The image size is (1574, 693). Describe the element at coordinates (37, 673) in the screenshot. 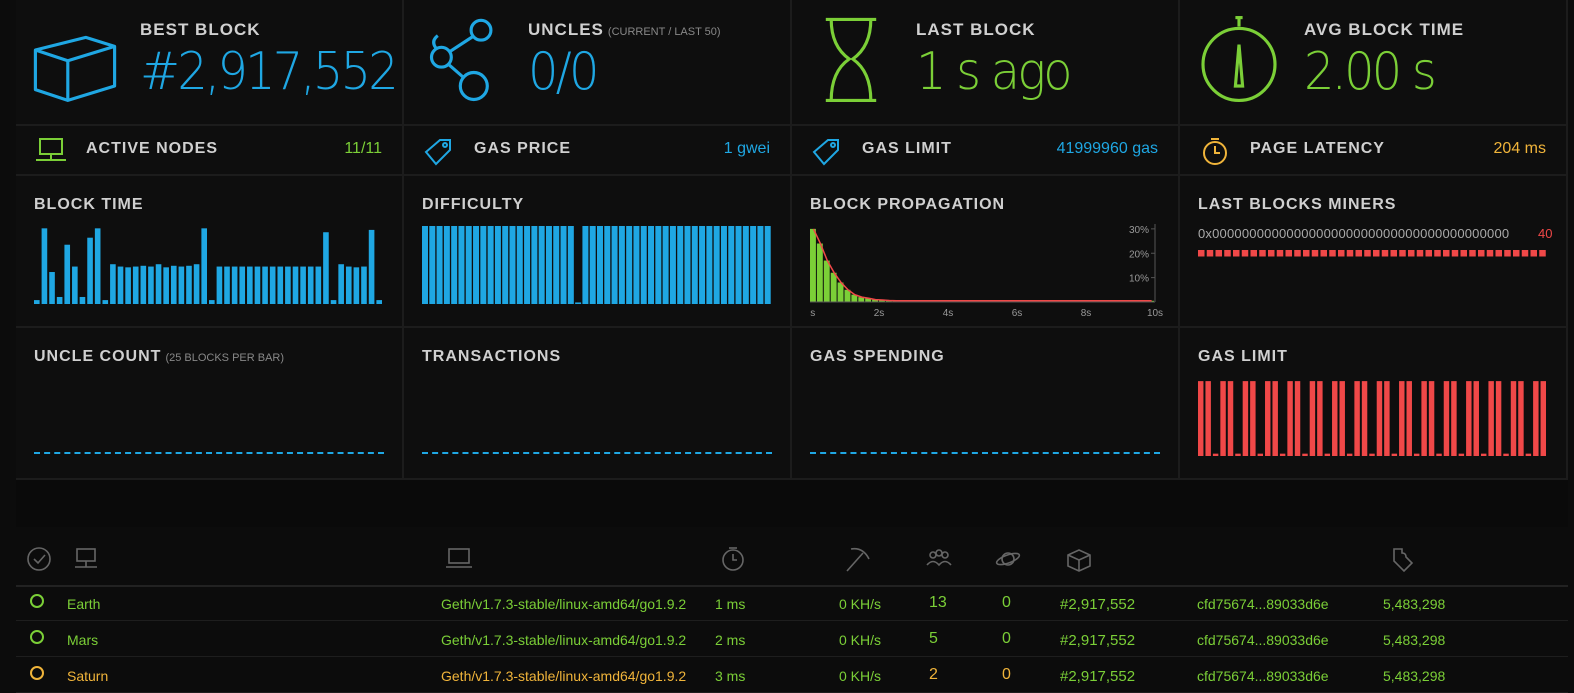

I see `status-indicator` at that location.